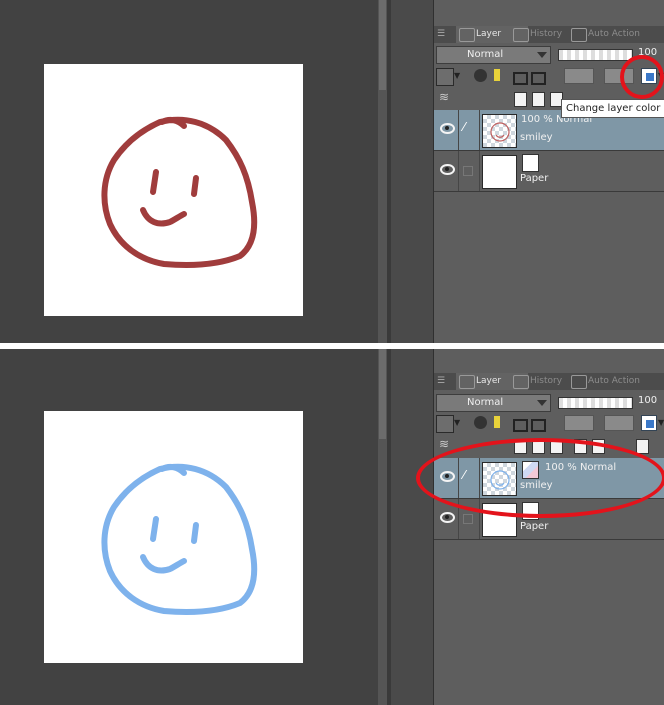 The height and width of the screenshot is (705, 664). I want to click on change-layer-color-button, so click(649, 423).